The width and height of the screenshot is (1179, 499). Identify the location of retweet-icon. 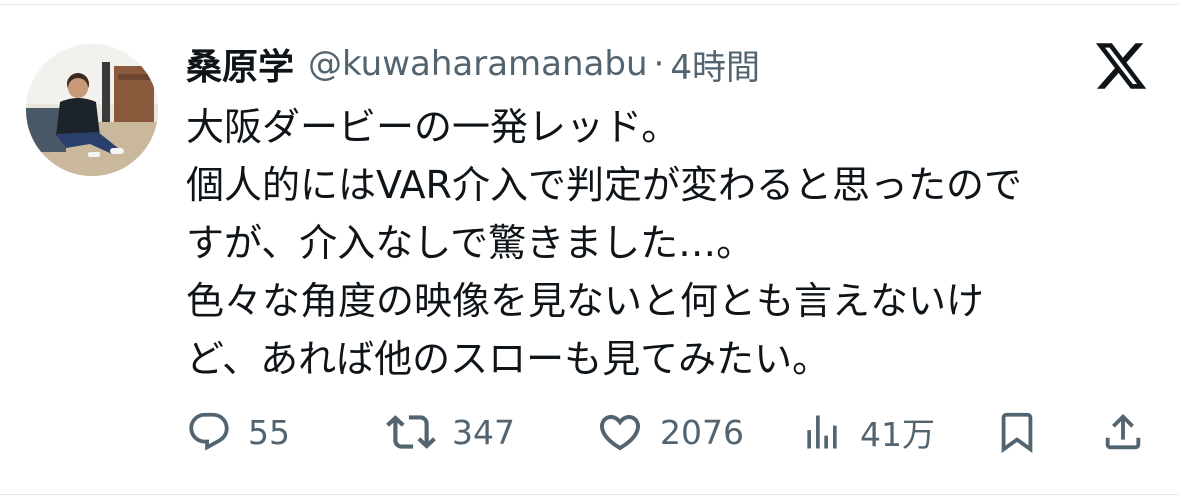
(411, 432).